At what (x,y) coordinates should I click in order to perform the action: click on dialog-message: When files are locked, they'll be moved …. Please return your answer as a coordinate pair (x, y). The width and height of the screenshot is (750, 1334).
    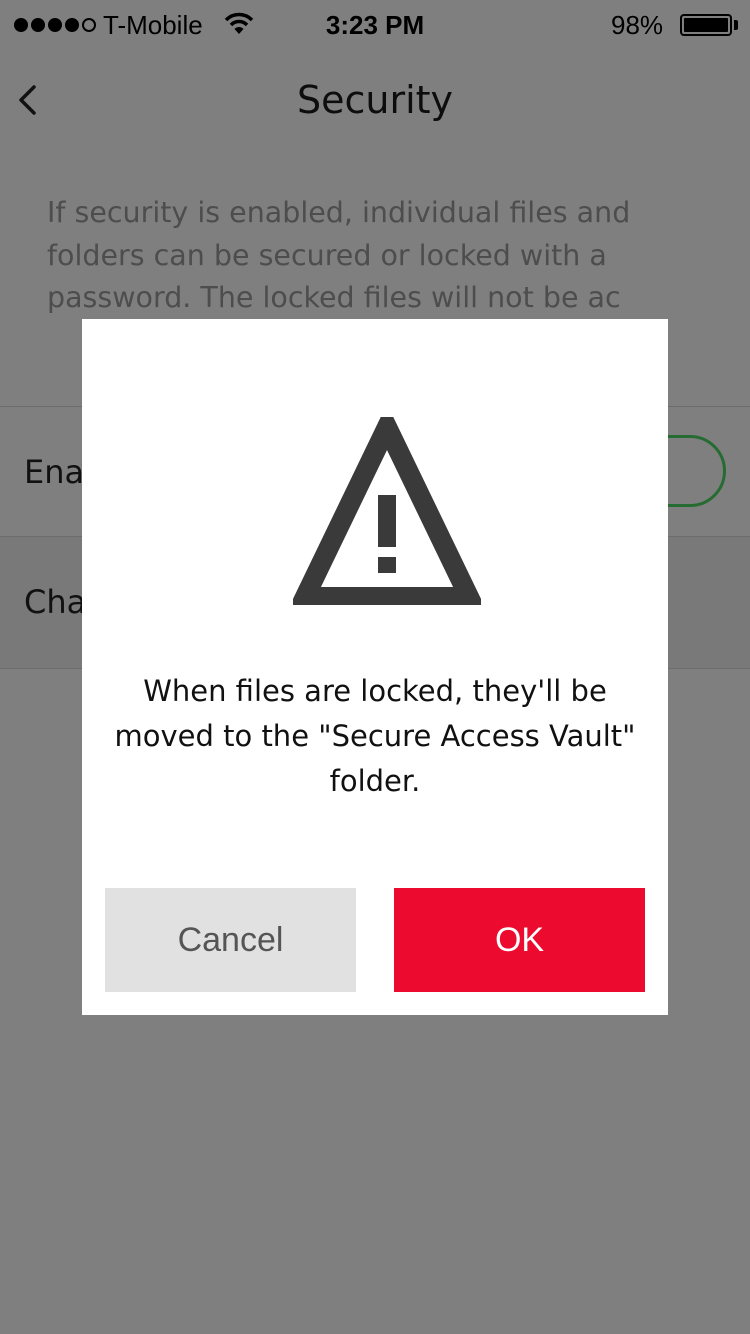
    Looking at the image, I should click on (375, 736).